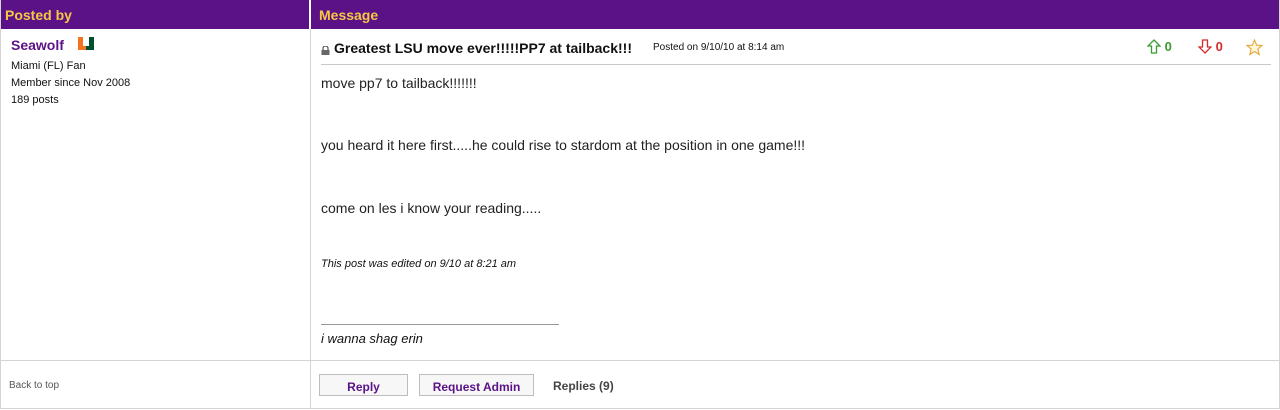 This screenshot has width=1280, height=410. I want to click on downvote-button: 0, so click(1210, 46).